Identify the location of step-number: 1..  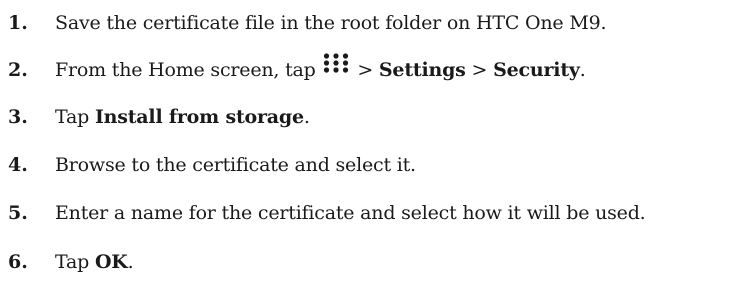
(18, 23).